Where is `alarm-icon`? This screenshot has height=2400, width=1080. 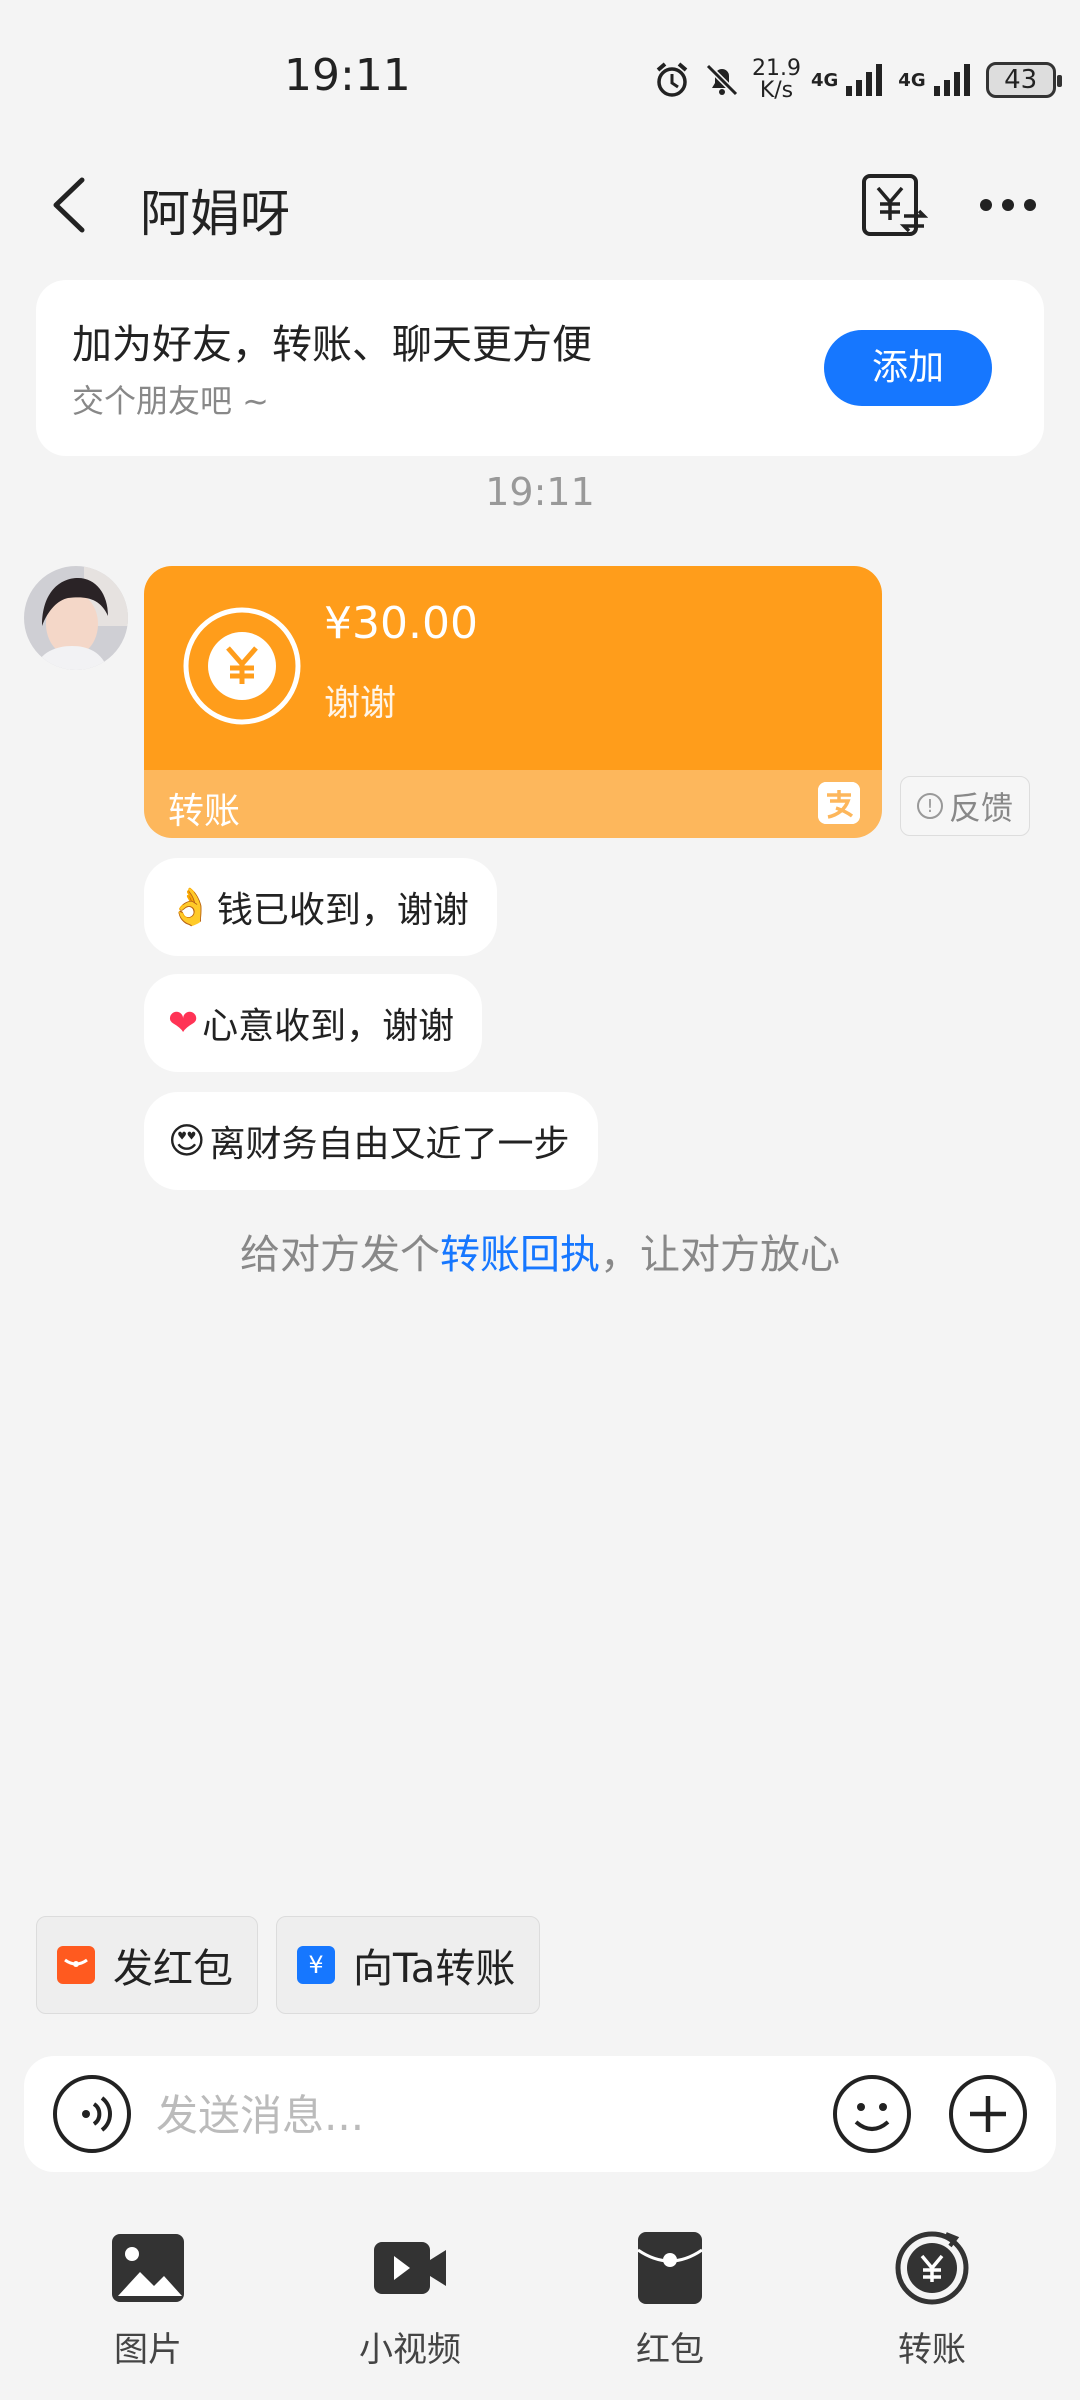
alarm-icon is located at coordinates (672, 79).